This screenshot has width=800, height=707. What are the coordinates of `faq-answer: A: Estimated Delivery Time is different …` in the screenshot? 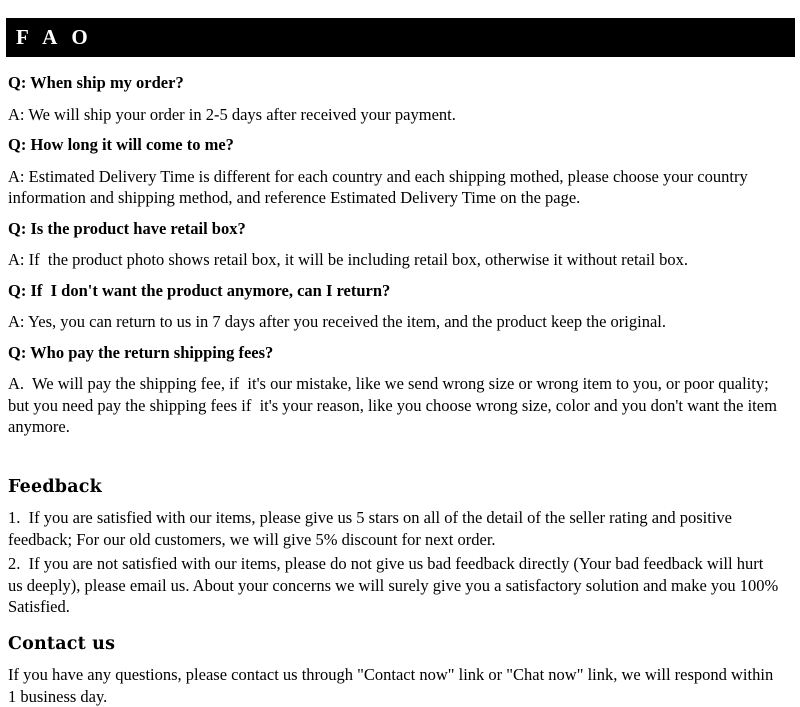 It's located at (395, 187).